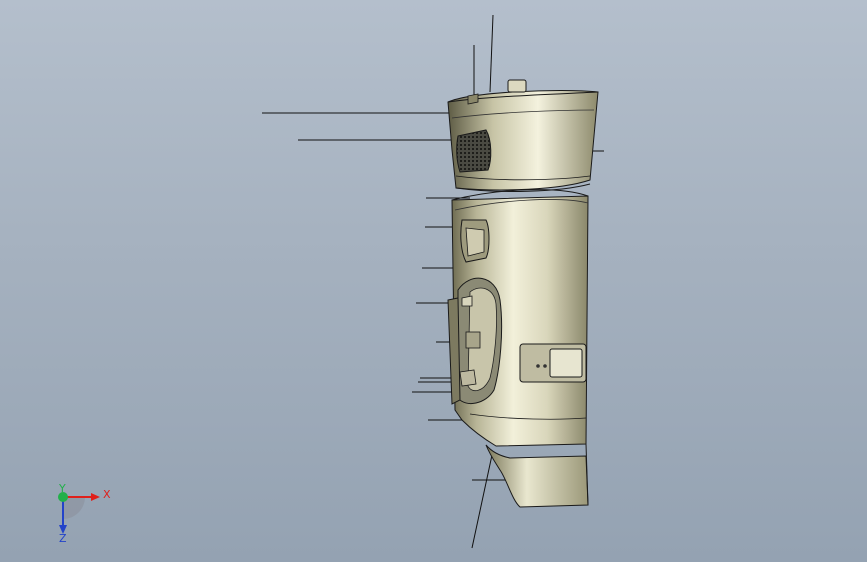  What do you see at coordinates (518, 318) in the screenshot?
I see `model-body` at bounding box center [518, 318].